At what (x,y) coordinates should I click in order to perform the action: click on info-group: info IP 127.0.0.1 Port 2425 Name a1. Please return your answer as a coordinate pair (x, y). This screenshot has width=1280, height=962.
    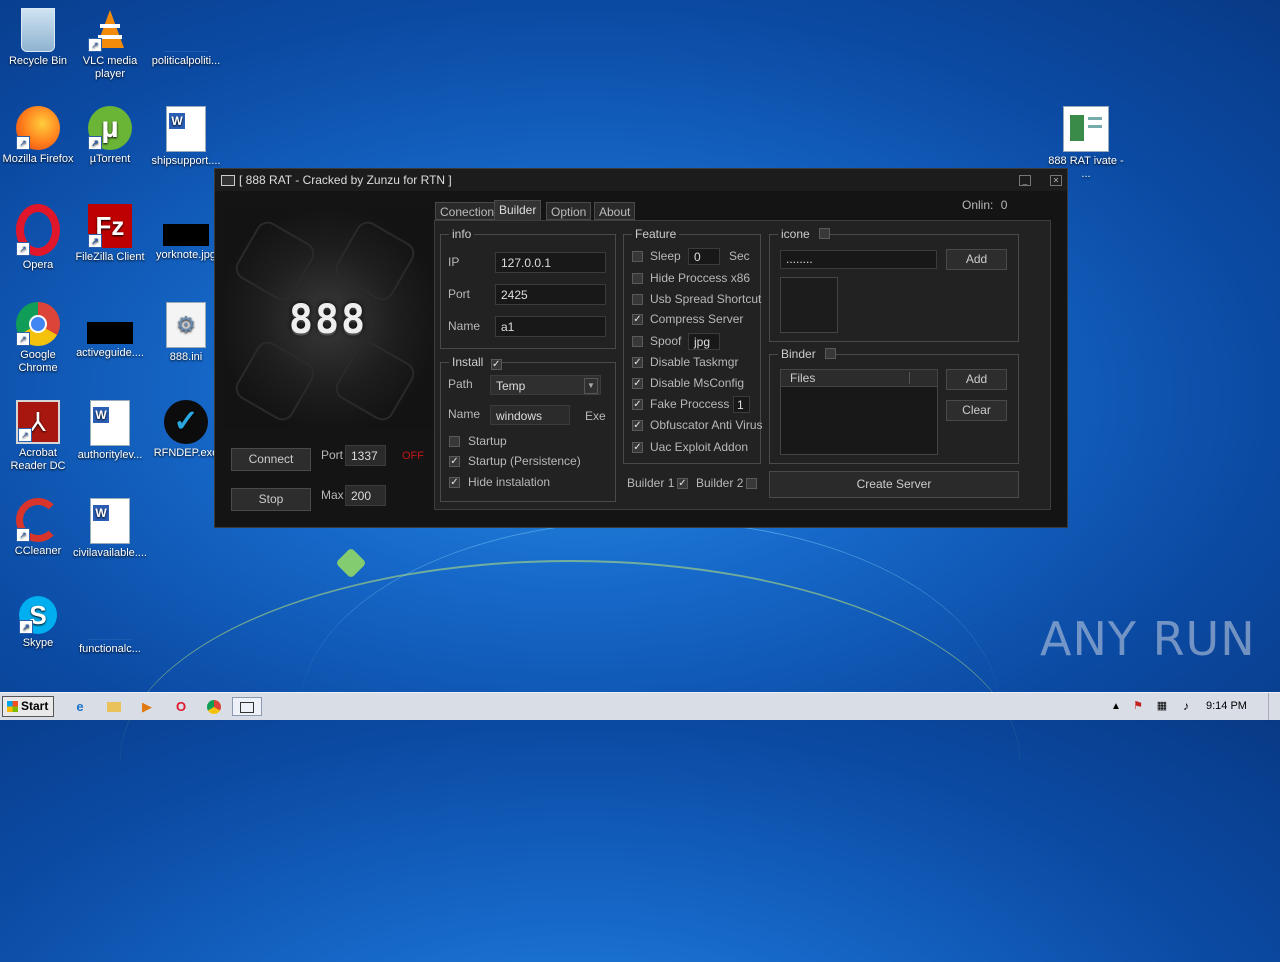
    Looking at the image, I should click on (528, 288).